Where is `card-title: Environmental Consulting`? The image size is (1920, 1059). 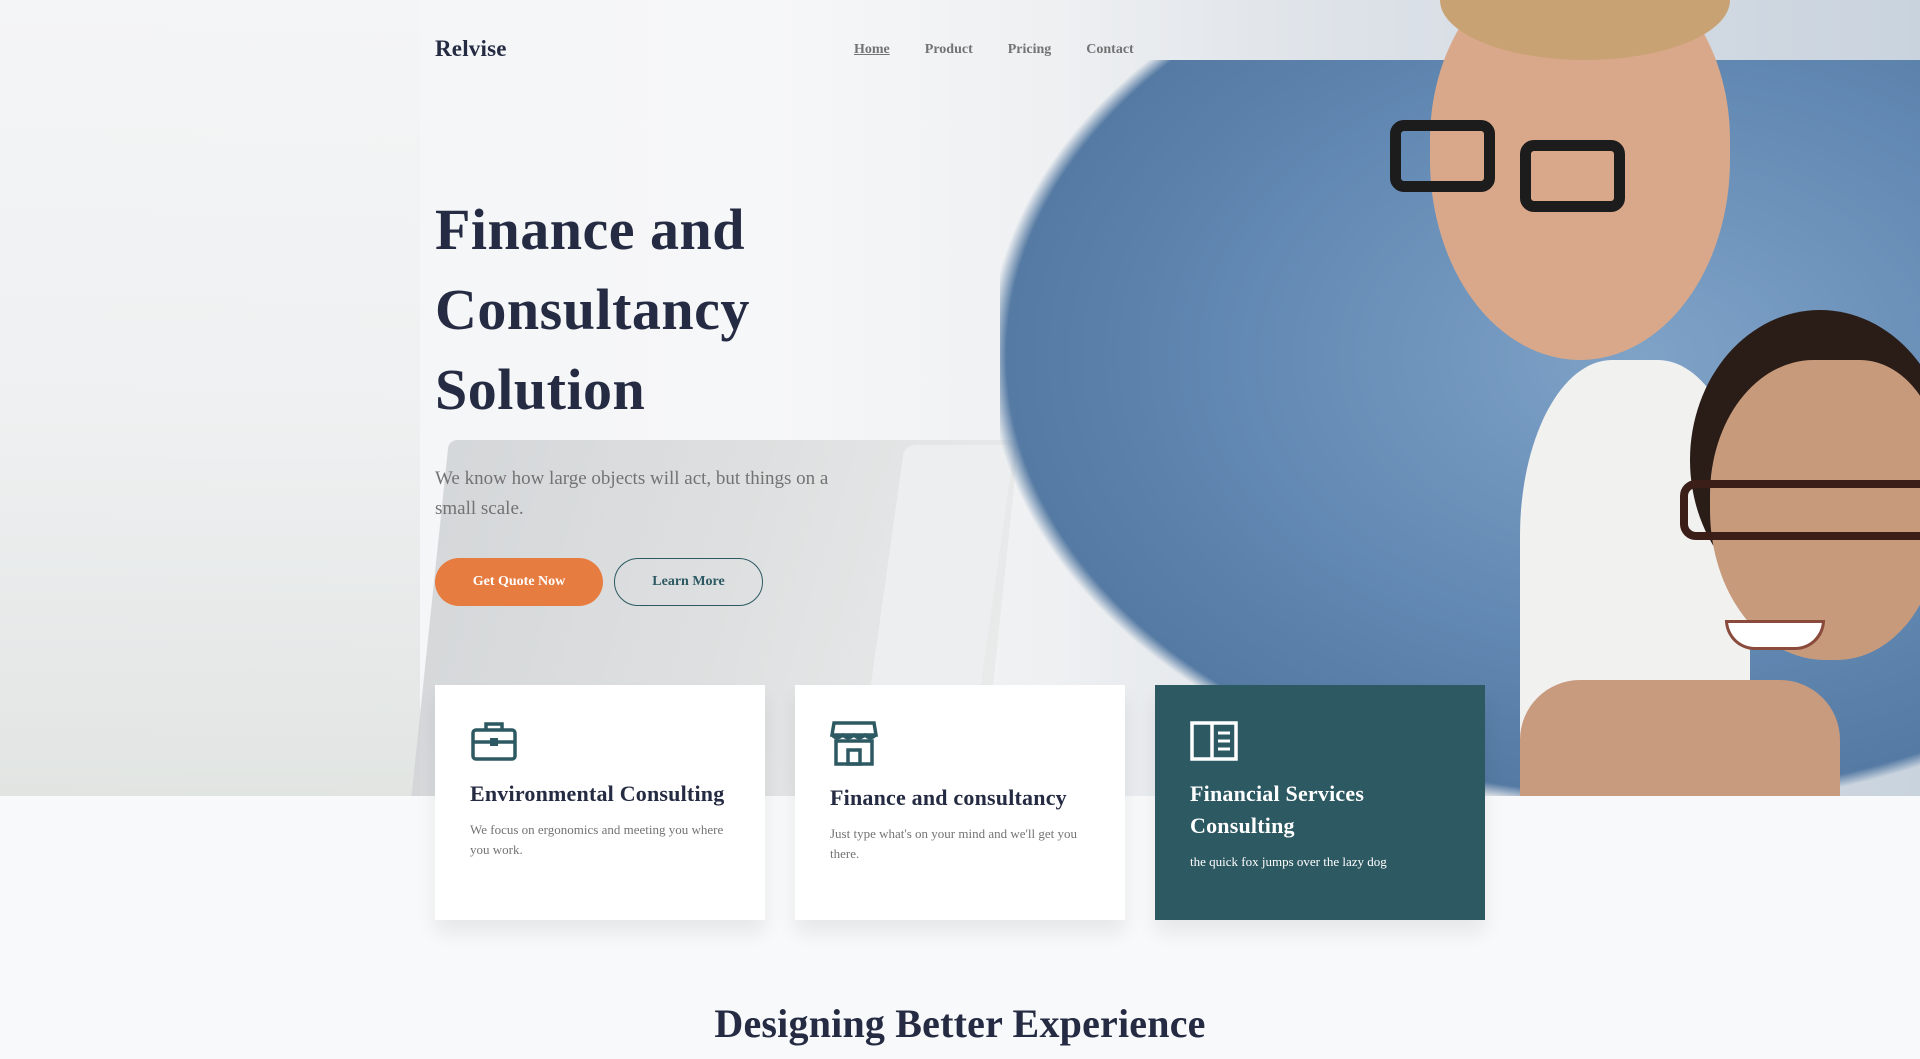 card-title: Environmental Consulting is located at coordinates (597, 793).